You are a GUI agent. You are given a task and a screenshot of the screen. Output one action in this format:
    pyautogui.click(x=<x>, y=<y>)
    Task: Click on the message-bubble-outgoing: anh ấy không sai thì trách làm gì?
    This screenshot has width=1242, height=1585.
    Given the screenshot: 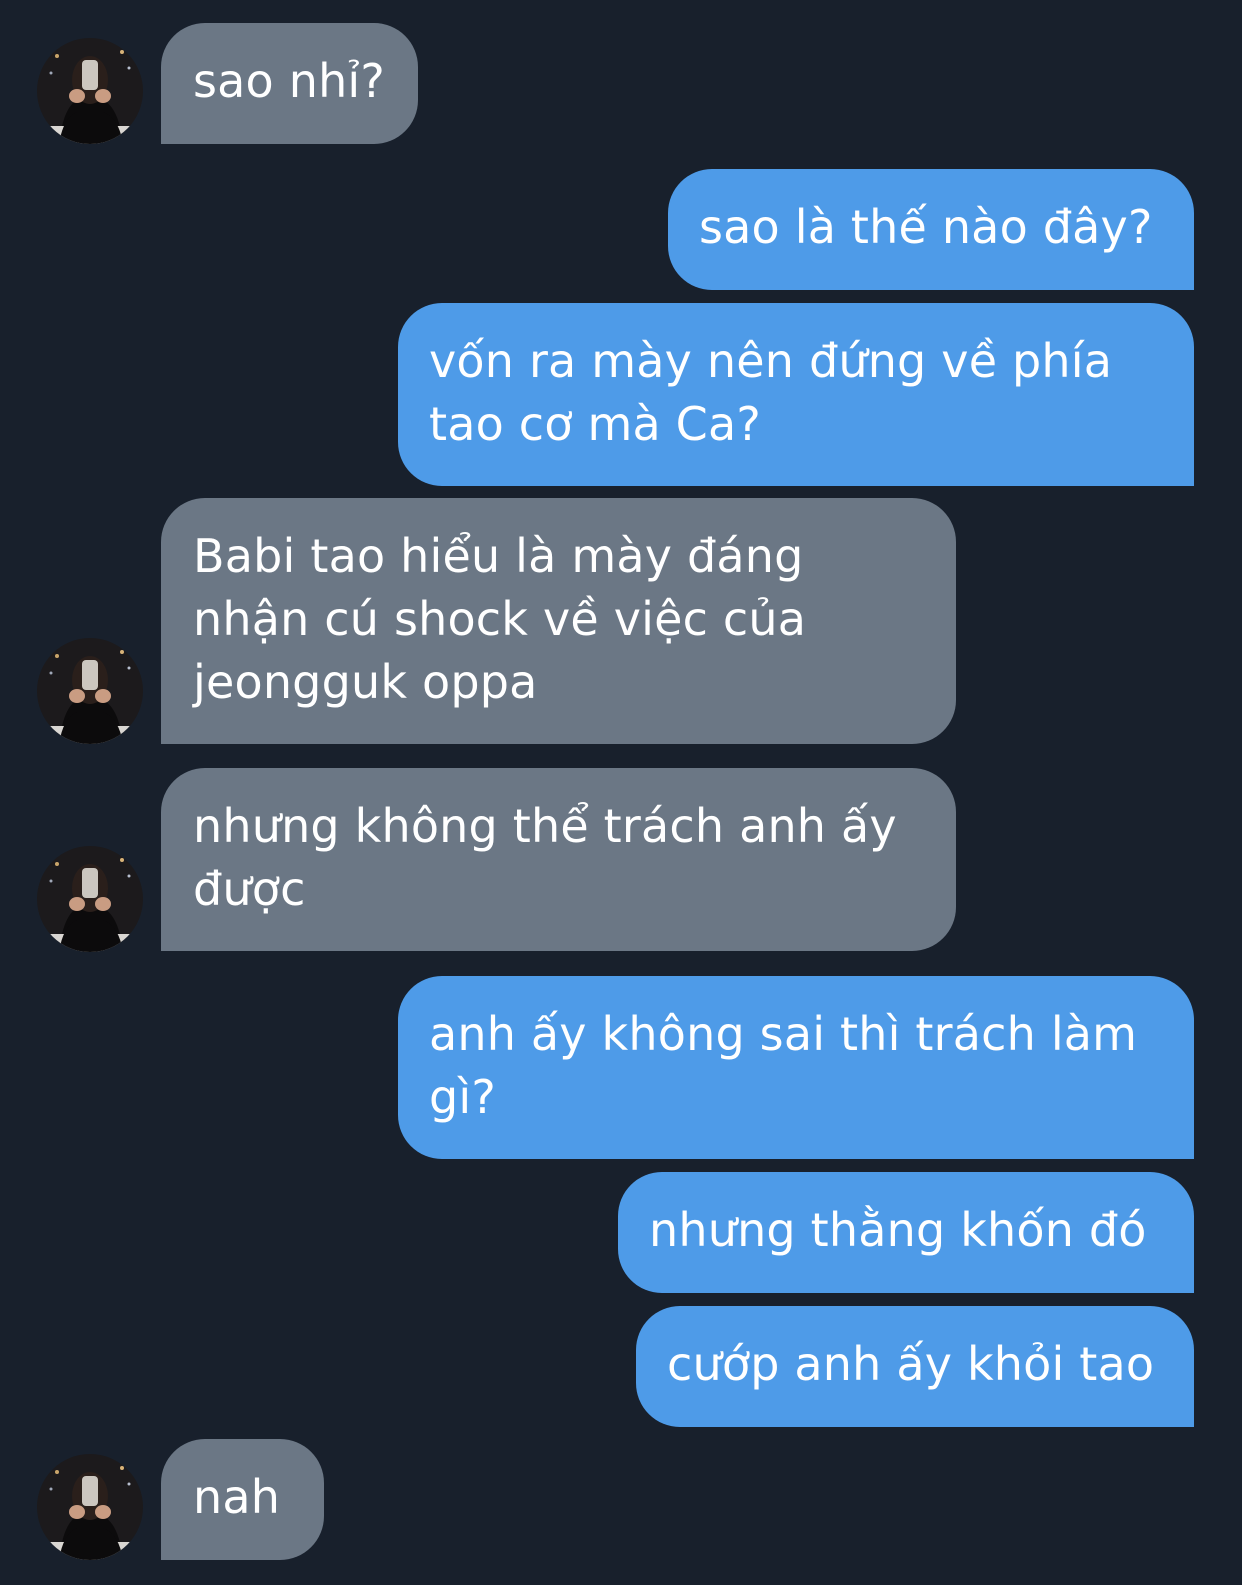 What is the action you would take?
    pyautogui.click(x=796, y=1067)
    